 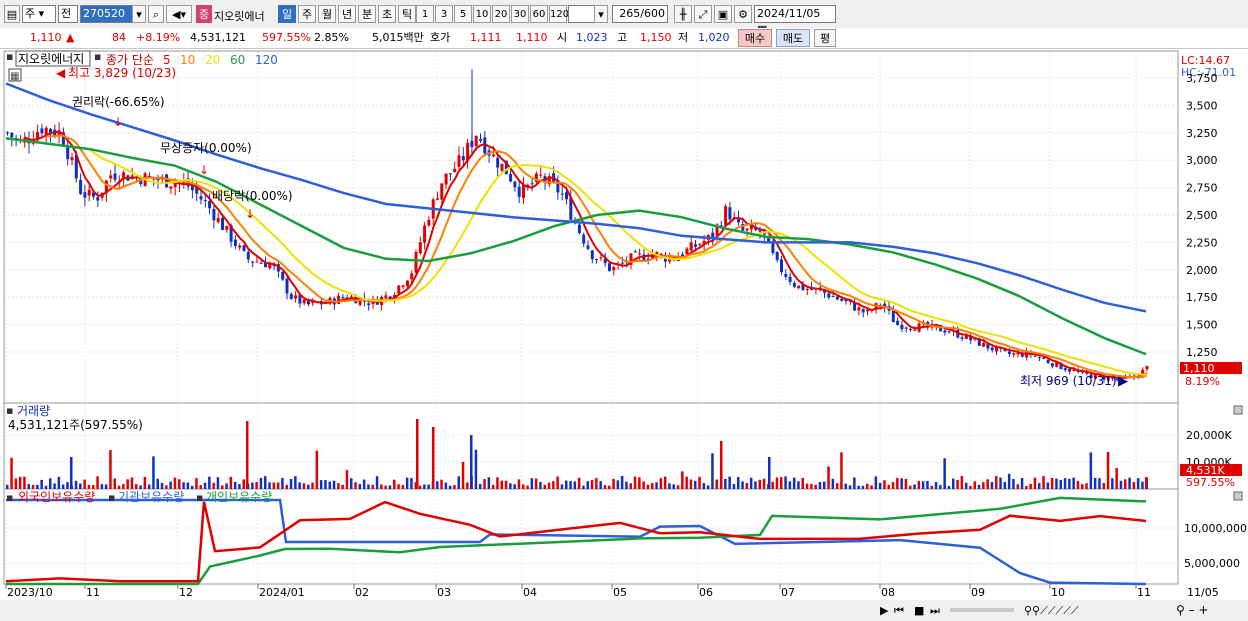 What do you see at coordinates (1202, 352) in the screenshot?
I see `price-tick-10: 1,250` at bounding box center [1202, 352].